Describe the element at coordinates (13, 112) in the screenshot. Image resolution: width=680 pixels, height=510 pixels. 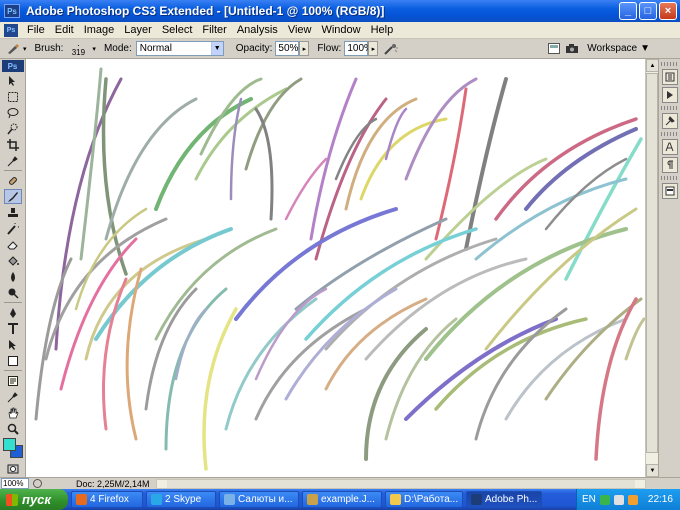
I see `lasso-tool-icon` at that location.